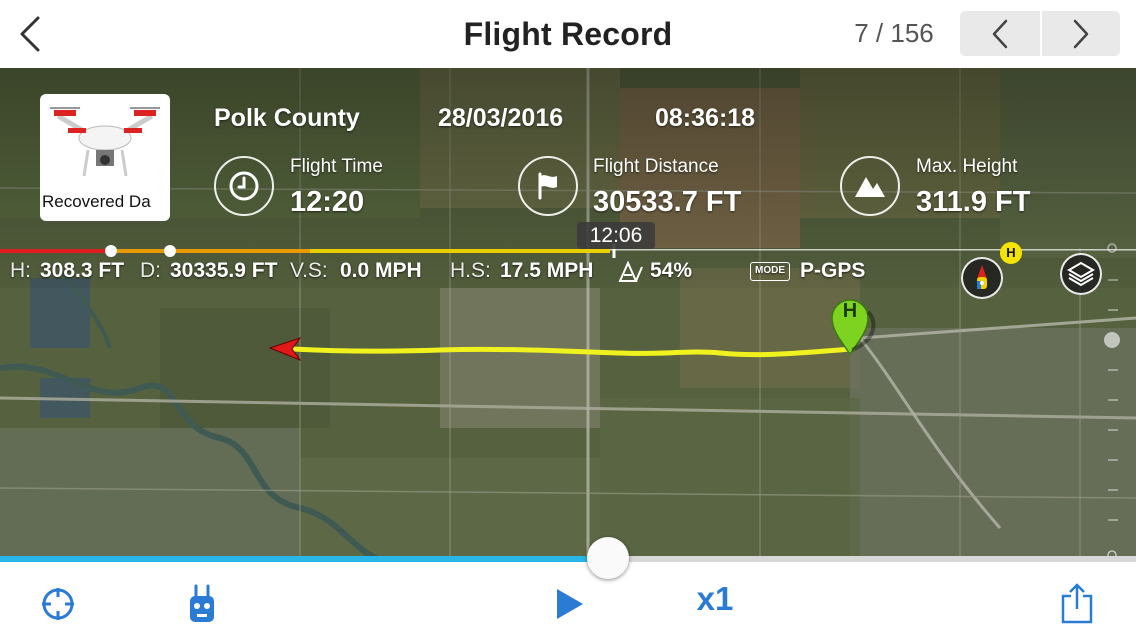 The image size is (1136, 640). I want to click on distance-label: D:, so click(150, 270).